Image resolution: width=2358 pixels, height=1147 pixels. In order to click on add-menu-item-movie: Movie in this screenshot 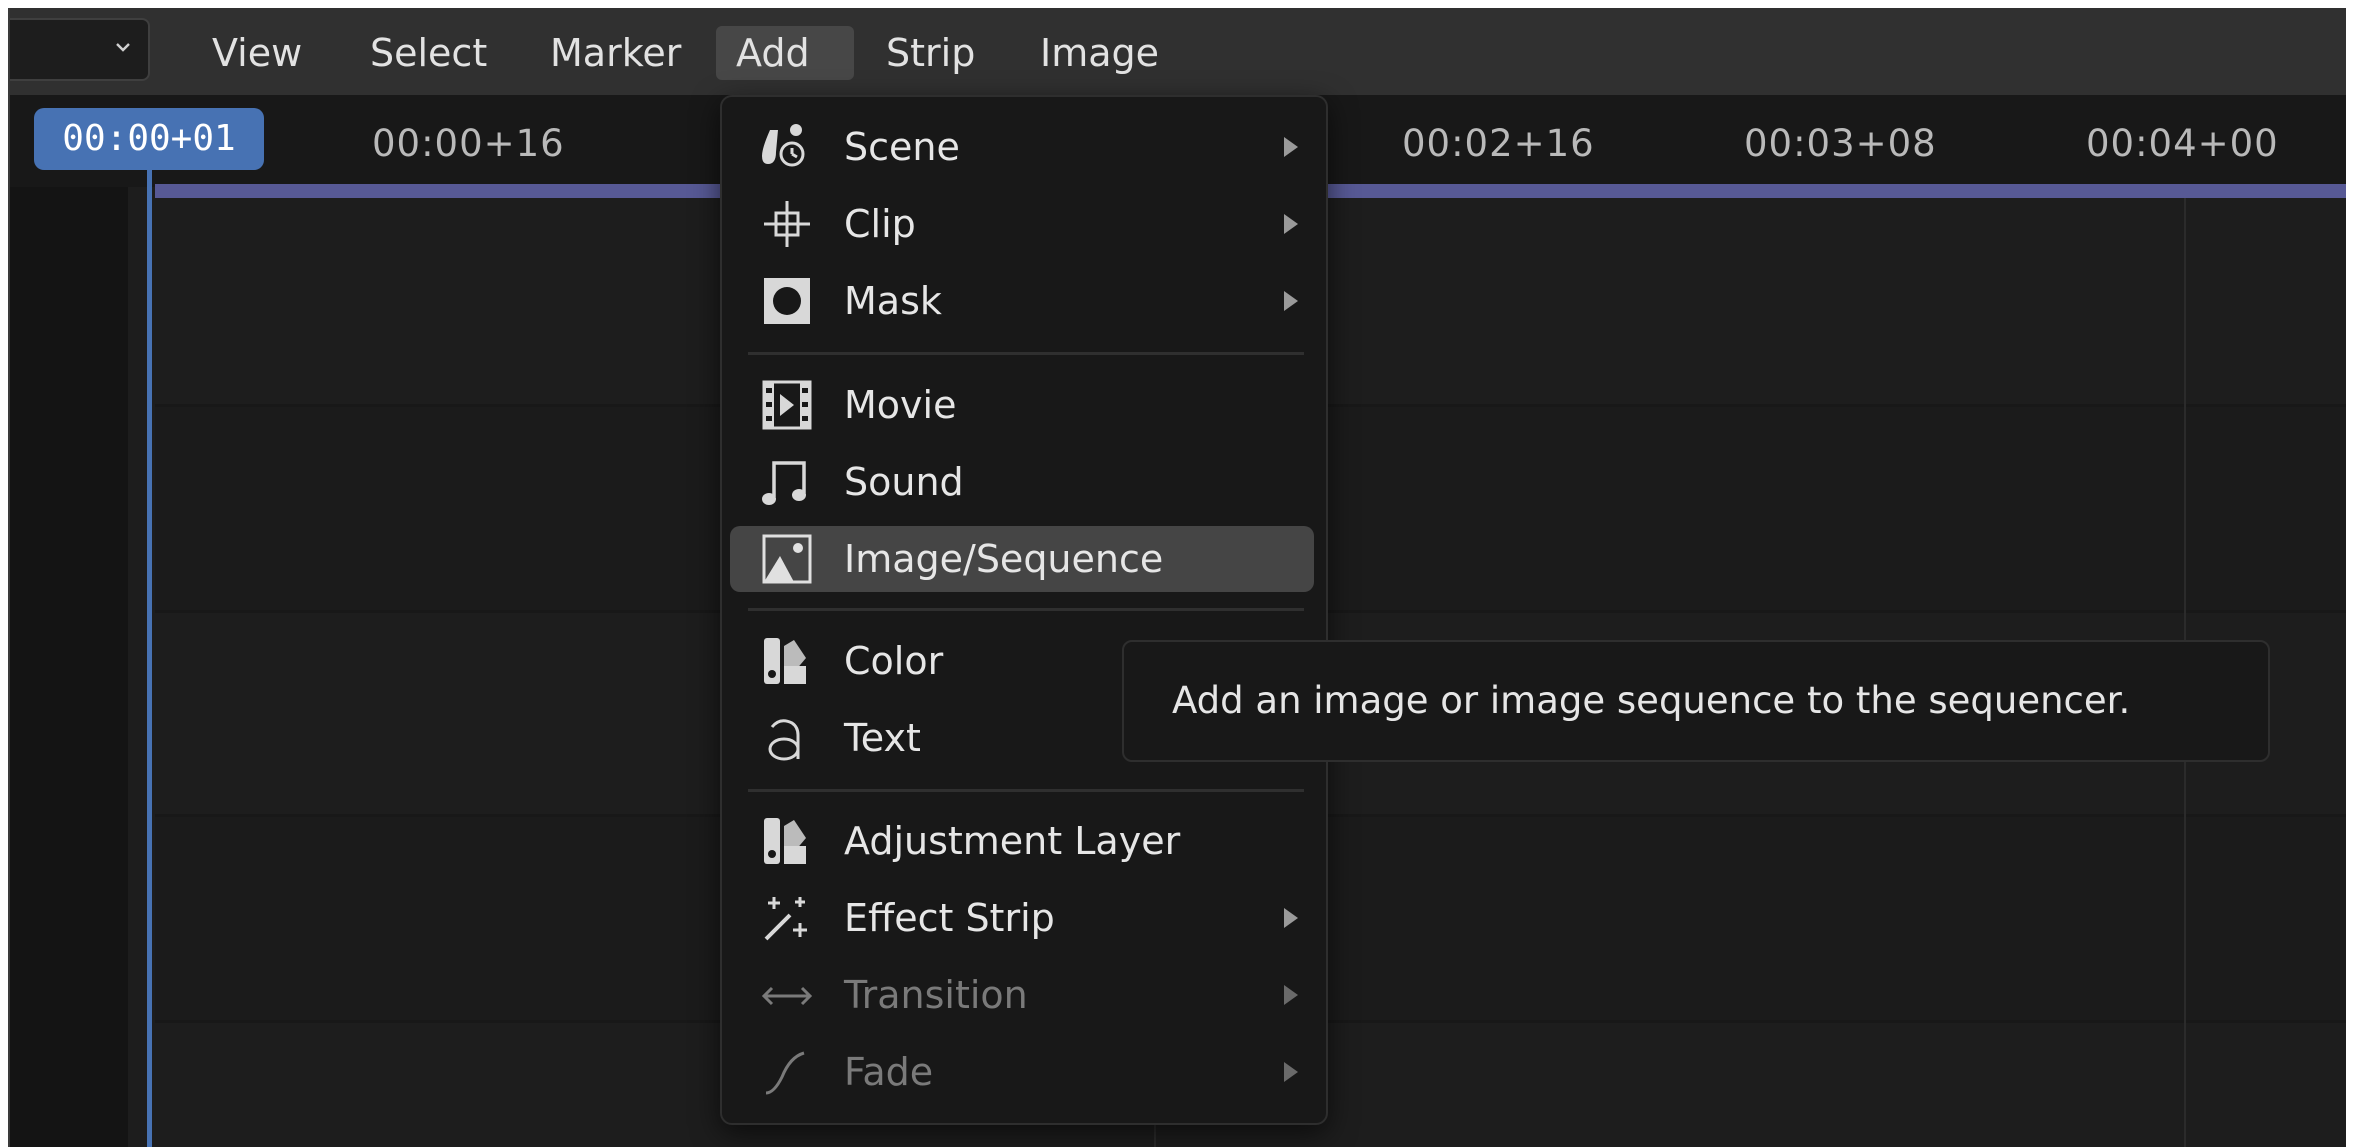, I will do `click(1022, 405)`.